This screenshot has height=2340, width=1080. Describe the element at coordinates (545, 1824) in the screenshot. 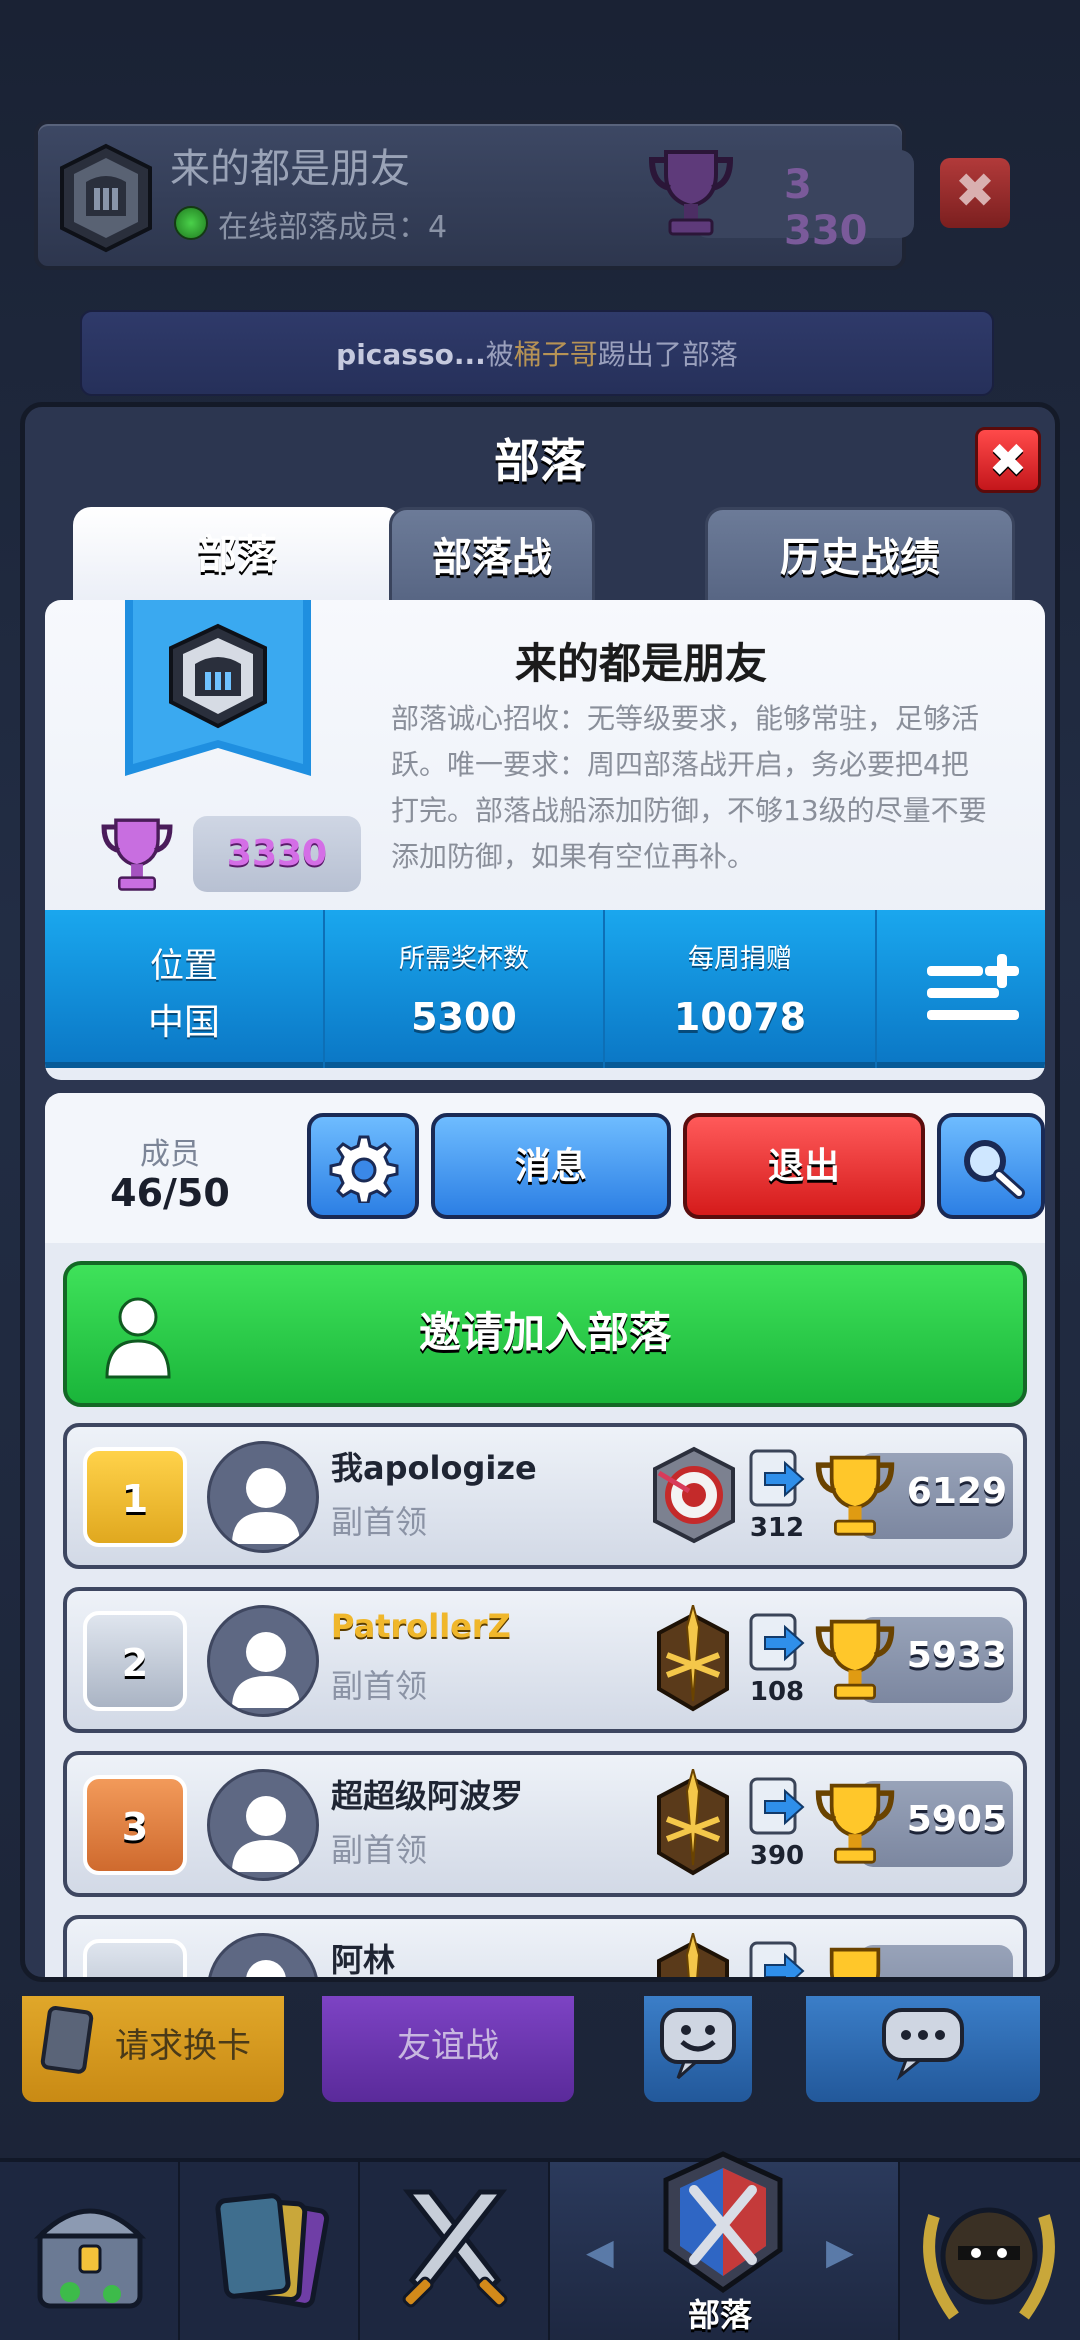

I see `member-row: 3 超超级阿波罗 副首领 390 5905` at that location.